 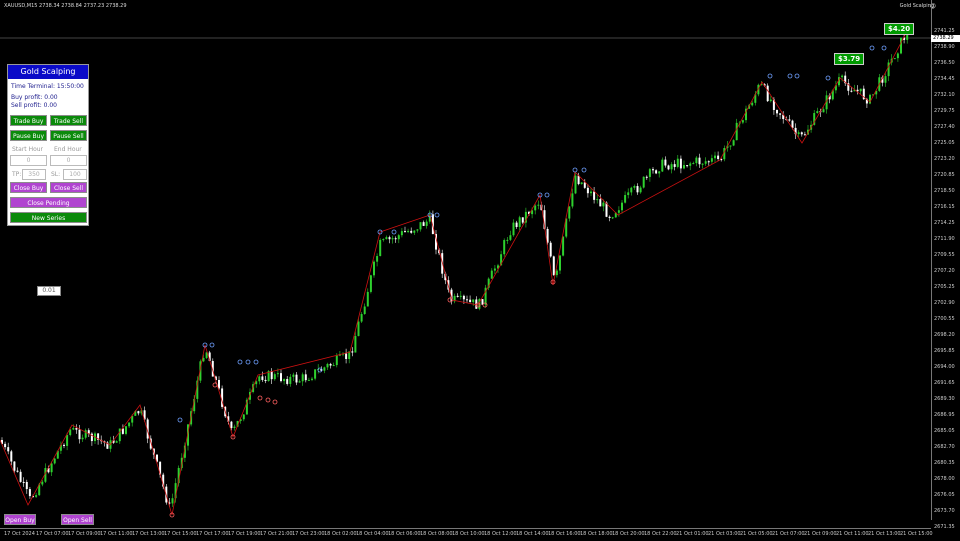 What do you see at coordinates (34, 105) in the screenshot?
I see `sell-profit-text: Sell profit: 0.00` at bounding box center [34, 105].